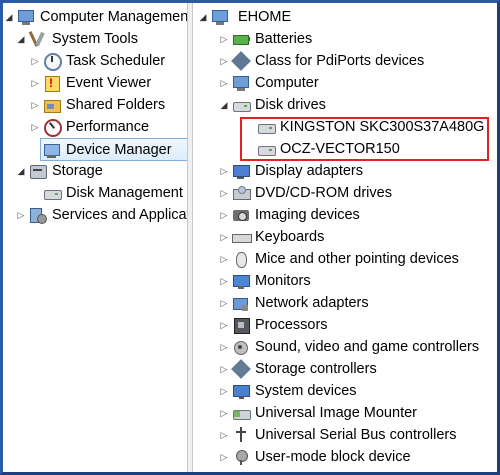 The image size is (500, 475). I want to click on device-category-label: Batteries, so click(284, 39).